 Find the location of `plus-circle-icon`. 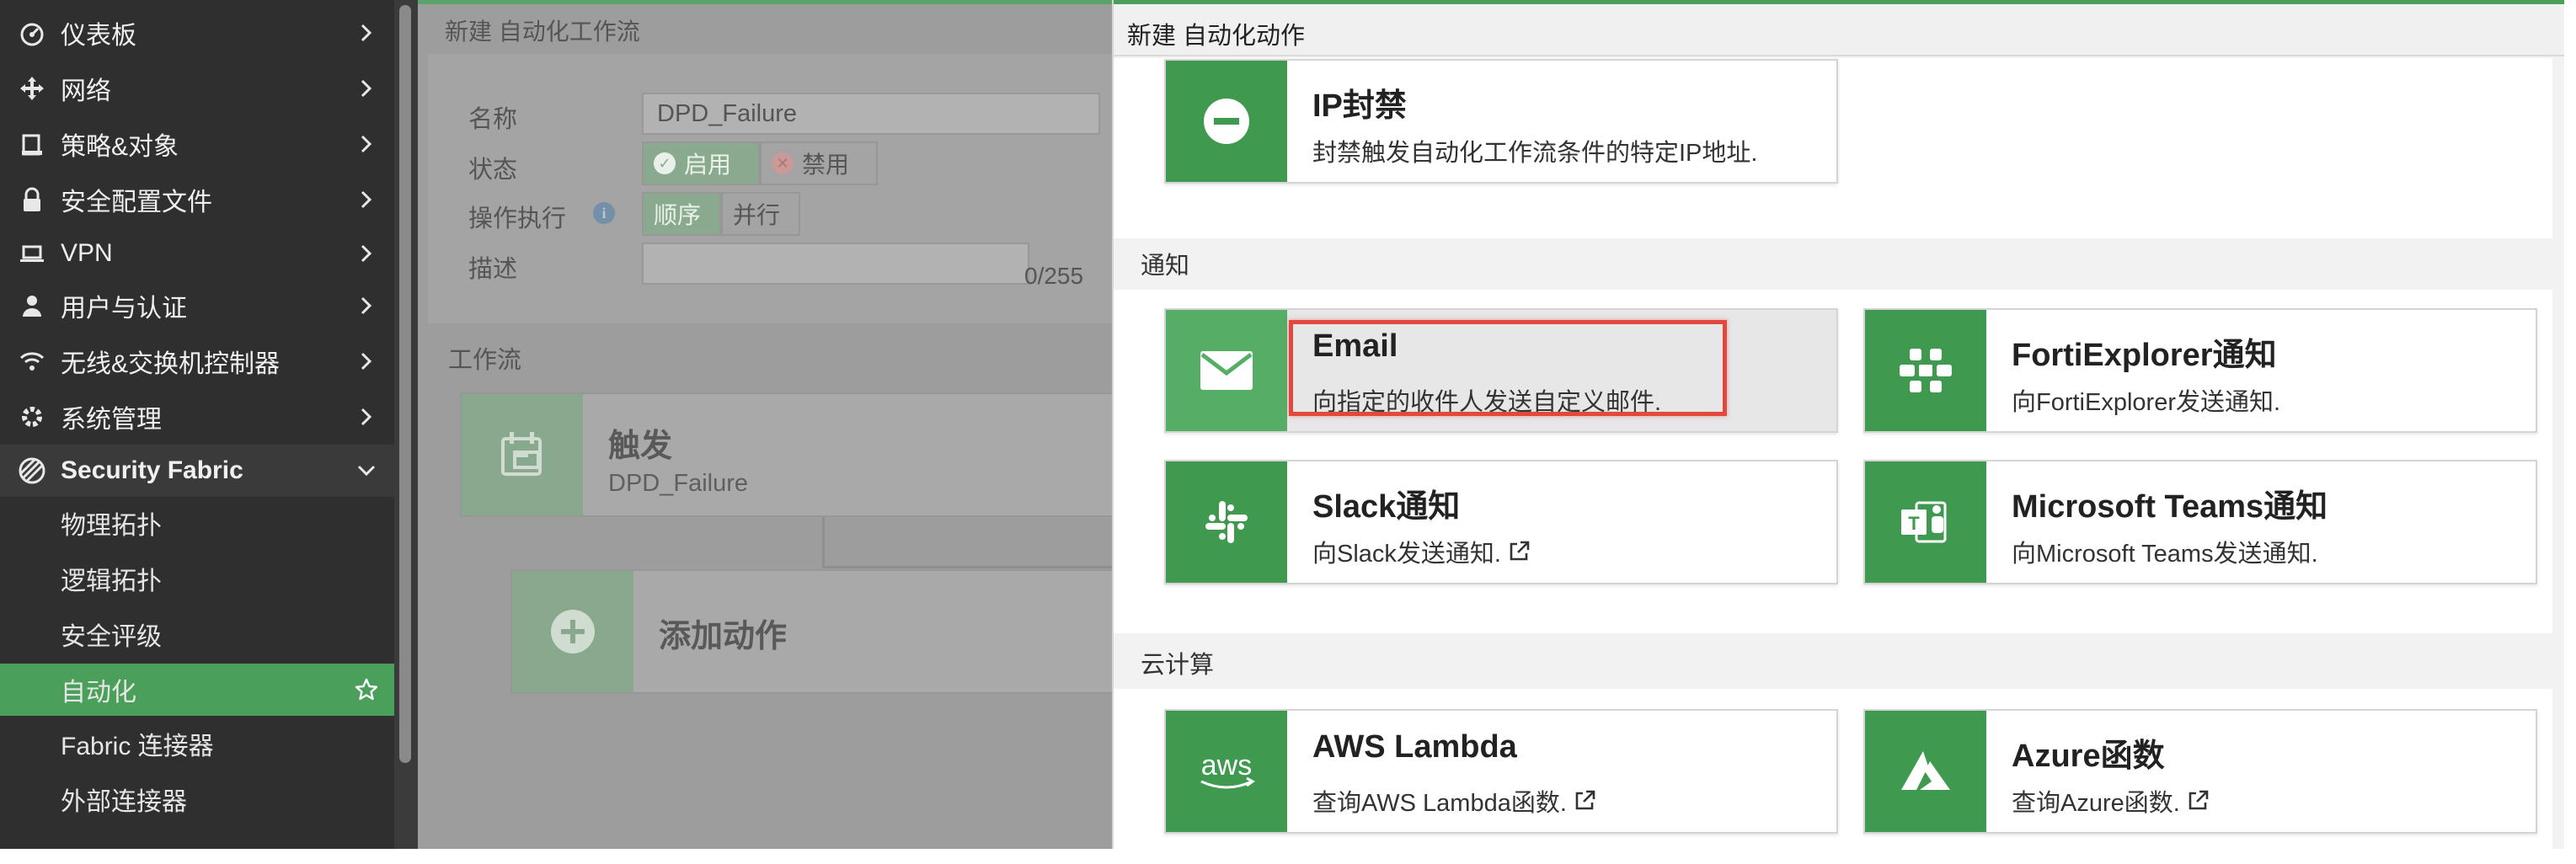

plus-circle-icon is located at coordinates (572, 631).